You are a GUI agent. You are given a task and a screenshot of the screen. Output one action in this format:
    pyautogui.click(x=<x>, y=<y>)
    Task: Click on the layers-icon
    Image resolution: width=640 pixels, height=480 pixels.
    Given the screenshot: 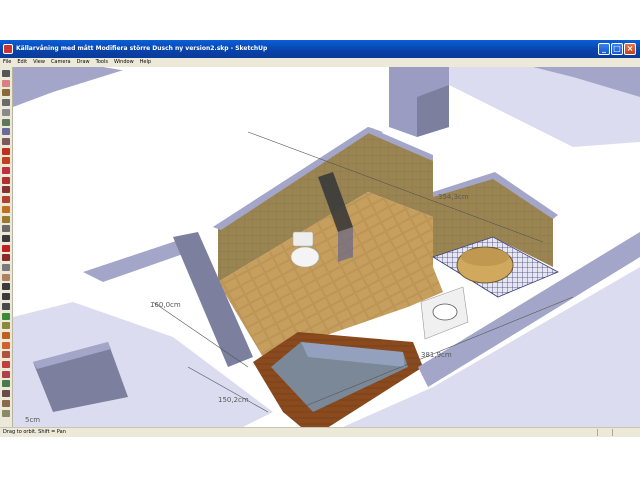 What is the action you would take?
    pyautogui.click(x=6, y=413)
    